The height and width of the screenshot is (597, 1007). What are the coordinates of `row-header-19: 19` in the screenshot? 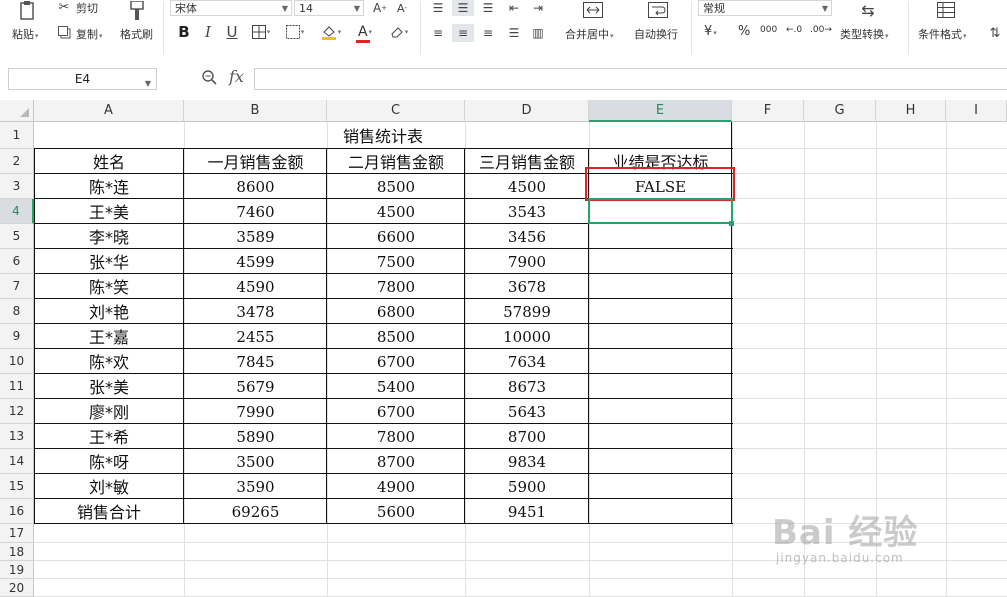 It's located at (17, 570).